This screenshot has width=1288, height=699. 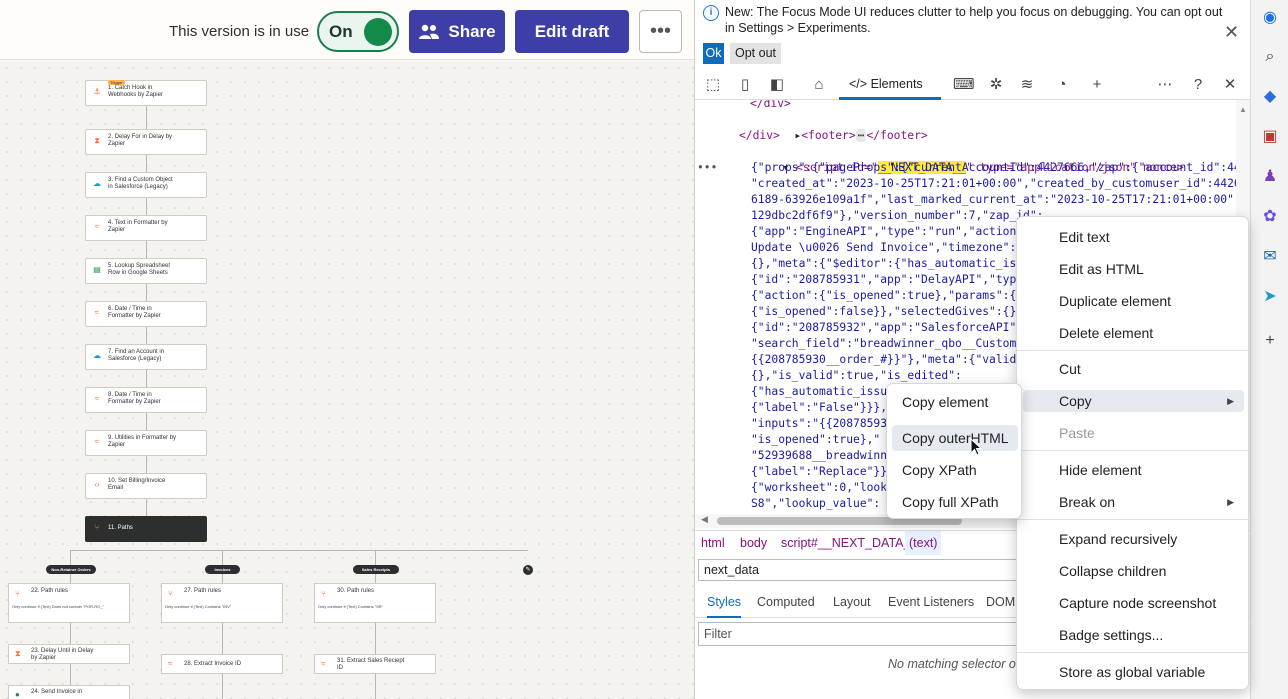 I want to click on crumb-body: body, so click(x=753, y=543).